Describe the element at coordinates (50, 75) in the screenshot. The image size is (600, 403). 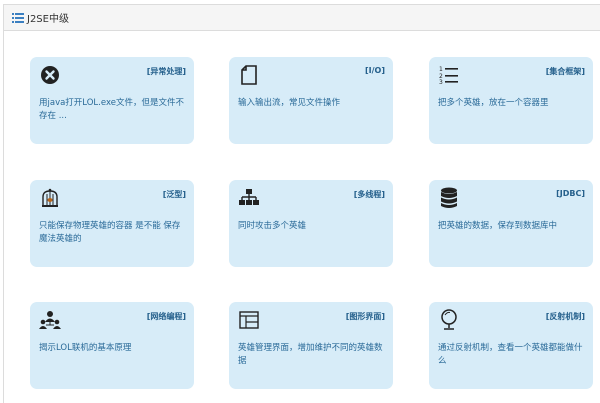
I see `close-circle-icon` at that location.